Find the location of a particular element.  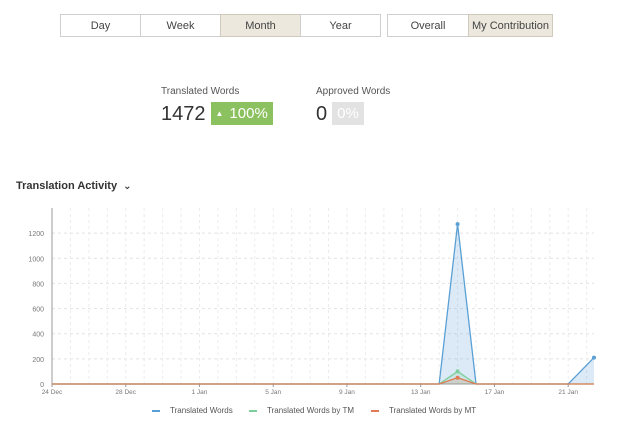

y-tick-label: 1200 is located at coordinates (36, 234).